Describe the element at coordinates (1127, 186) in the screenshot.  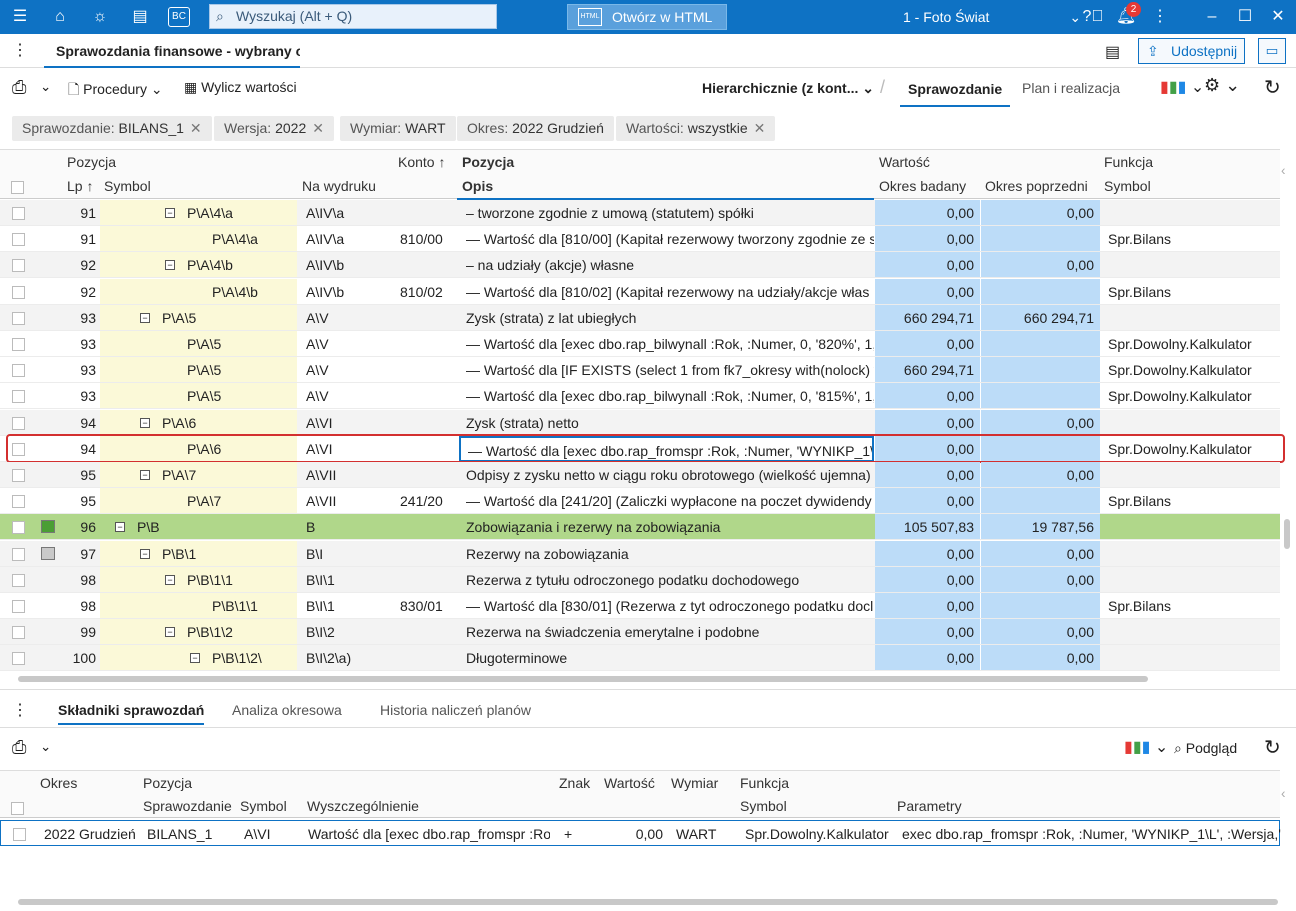
I see `header-funkcja-symbol: Symbol` at that location.